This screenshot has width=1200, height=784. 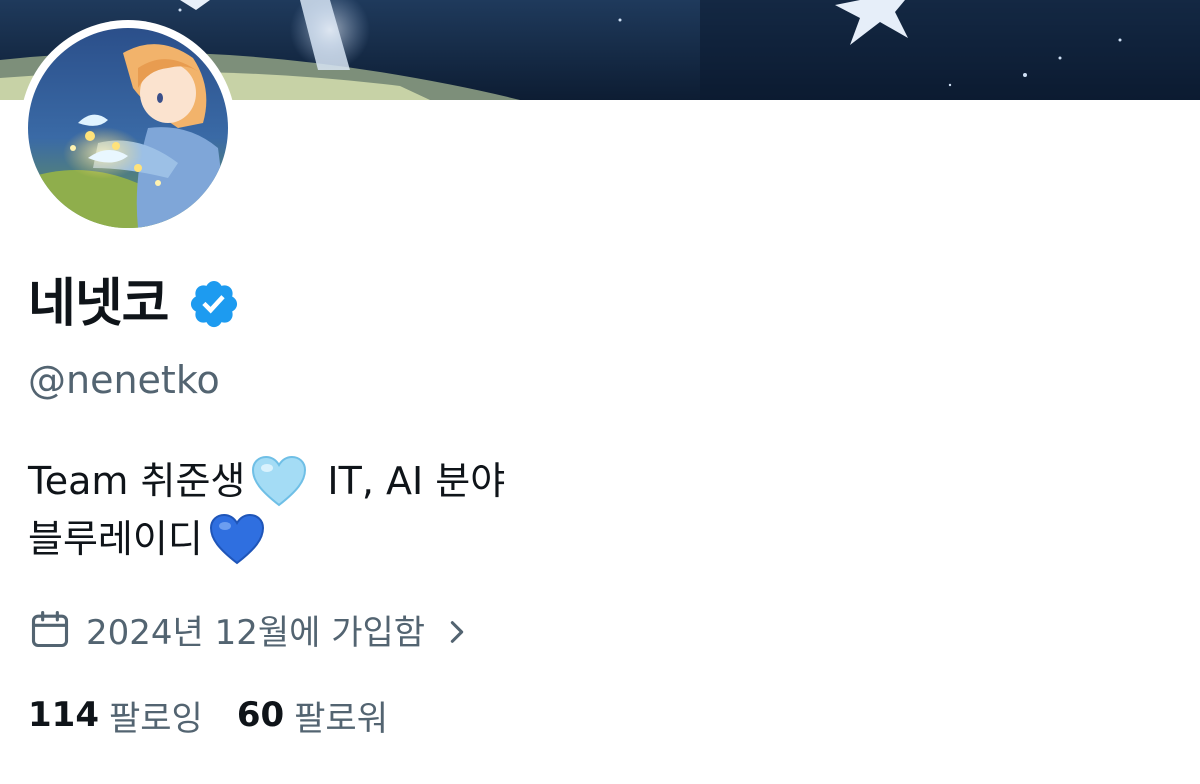 I want to click on joined-date-text: 2024년 12월에 가입함, so click(x=256, y=632).